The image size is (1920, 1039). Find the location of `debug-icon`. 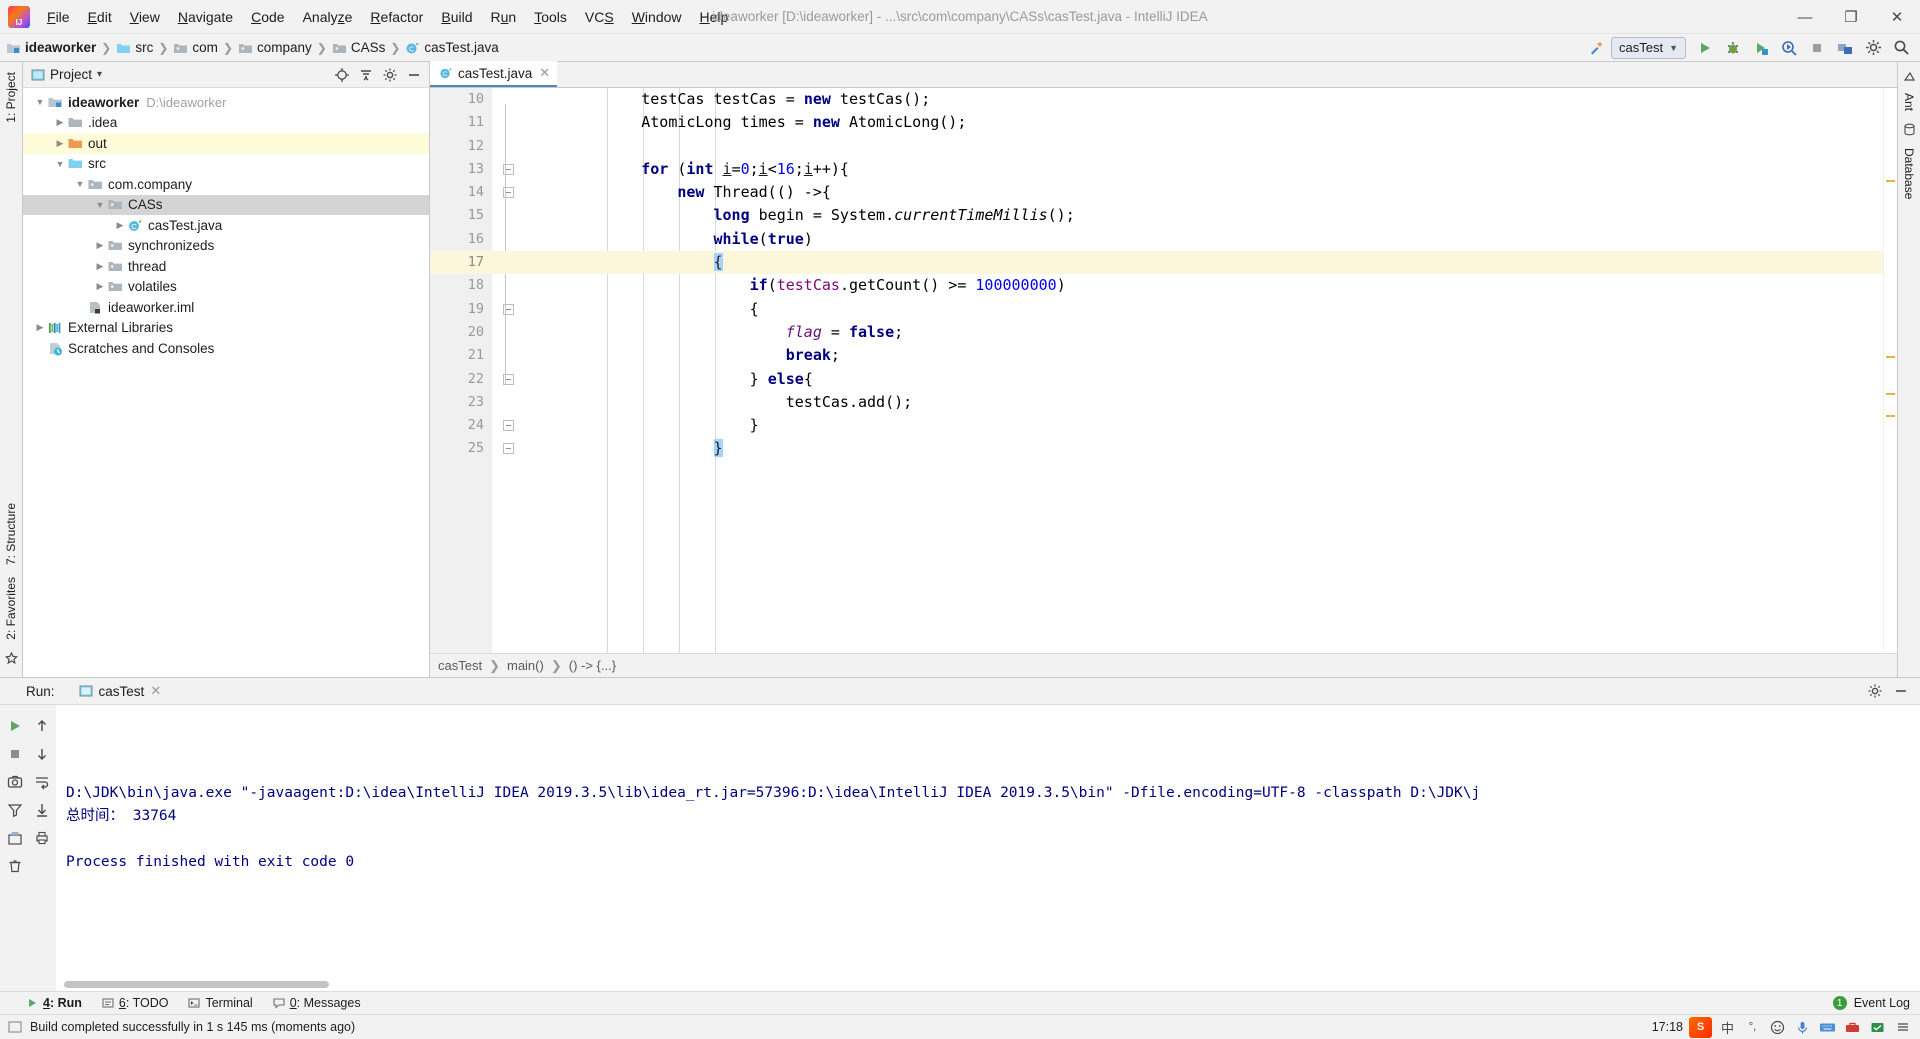

debug-icon is located at coordinates (1733, 48).